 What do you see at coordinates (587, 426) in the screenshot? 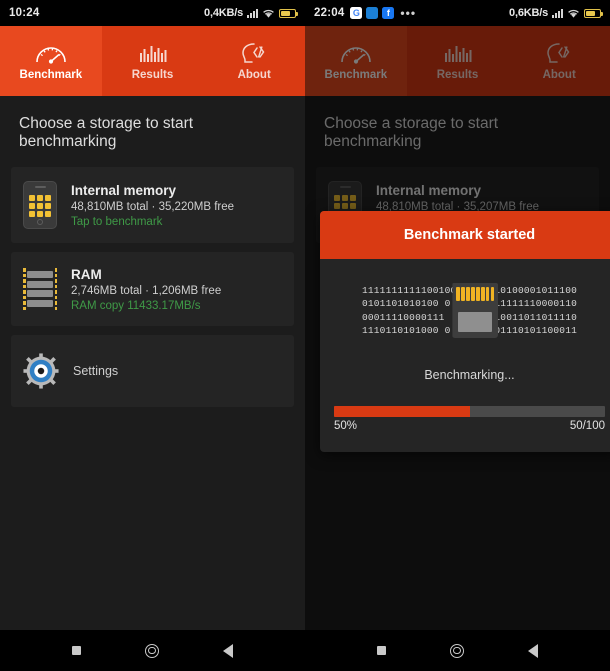
I see `progress-count-label: 50/100` at bounding box center [587, 426].